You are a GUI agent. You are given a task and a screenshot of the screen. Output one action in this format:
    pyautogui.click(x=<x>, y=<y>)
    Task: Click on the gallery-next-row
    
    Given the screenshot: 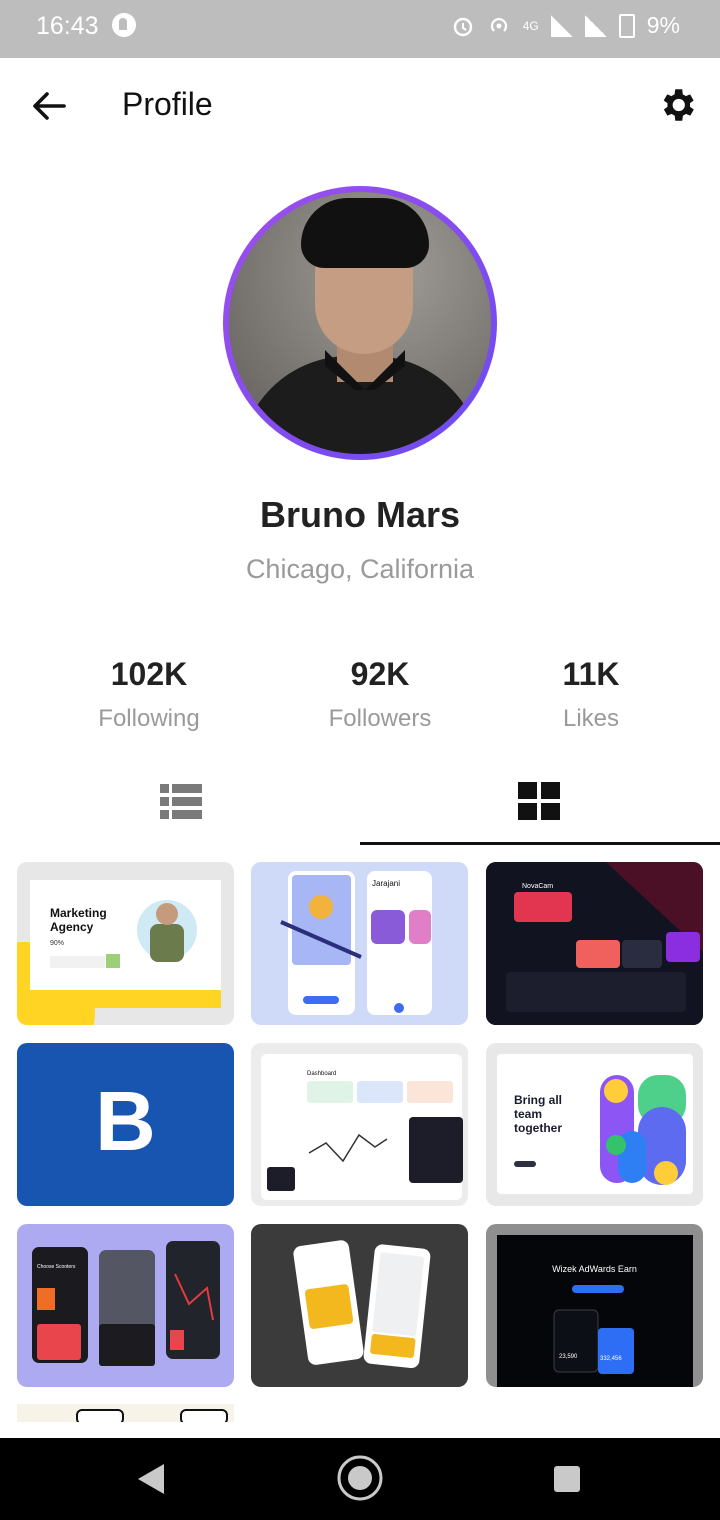 What is the action you would take?
    pyautogui.click(x=360, y=1413)
    